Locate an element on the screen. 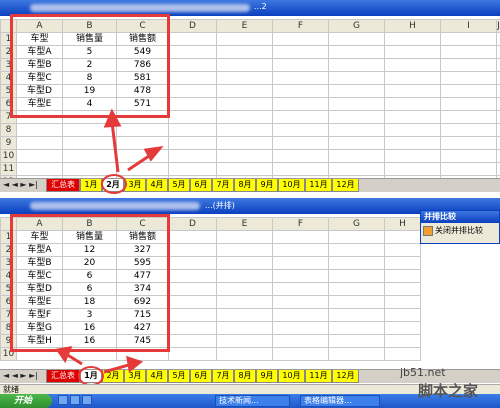  arrow-to-bottom-box-head is located at coordinates (64, 355).